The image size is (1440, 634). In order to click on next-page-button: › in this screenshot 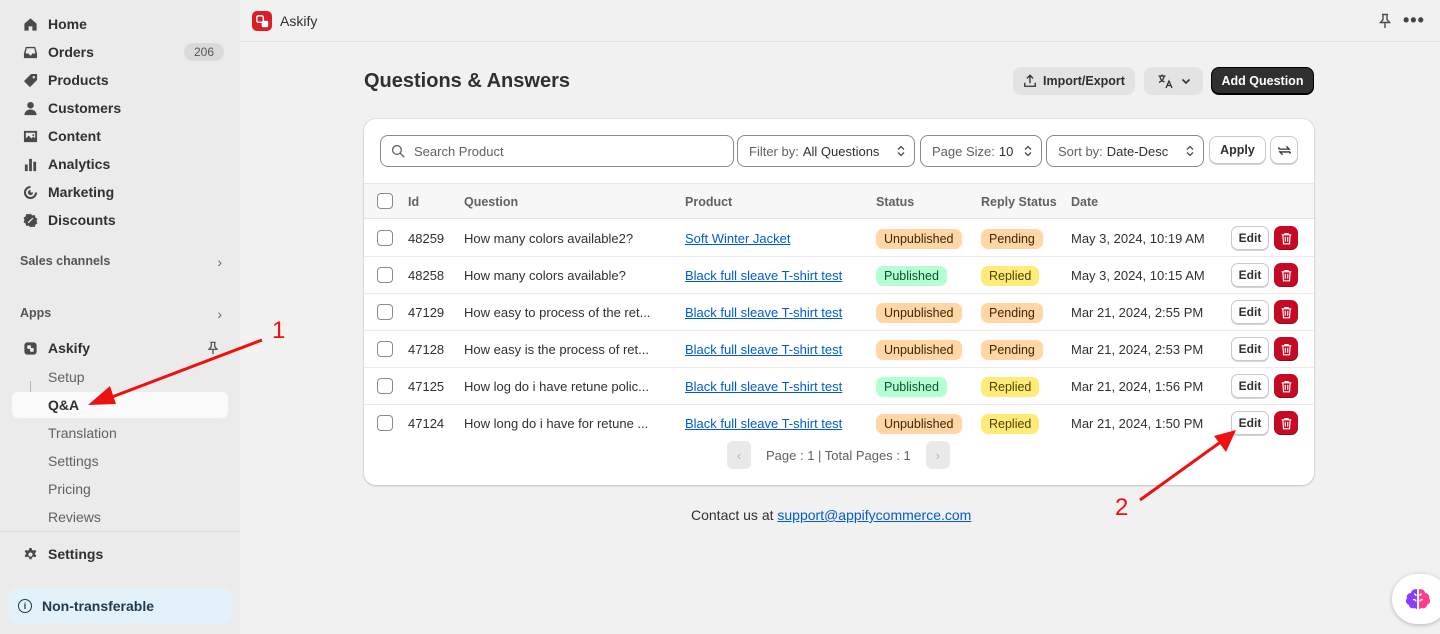, I will do `click(937, 455)`.